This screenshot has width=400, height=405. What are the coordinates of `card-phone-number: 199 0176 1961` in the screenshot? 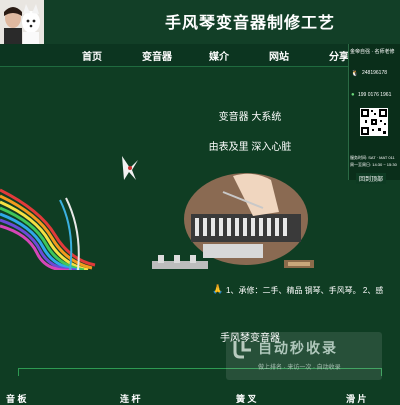 It's located at (375, 95).